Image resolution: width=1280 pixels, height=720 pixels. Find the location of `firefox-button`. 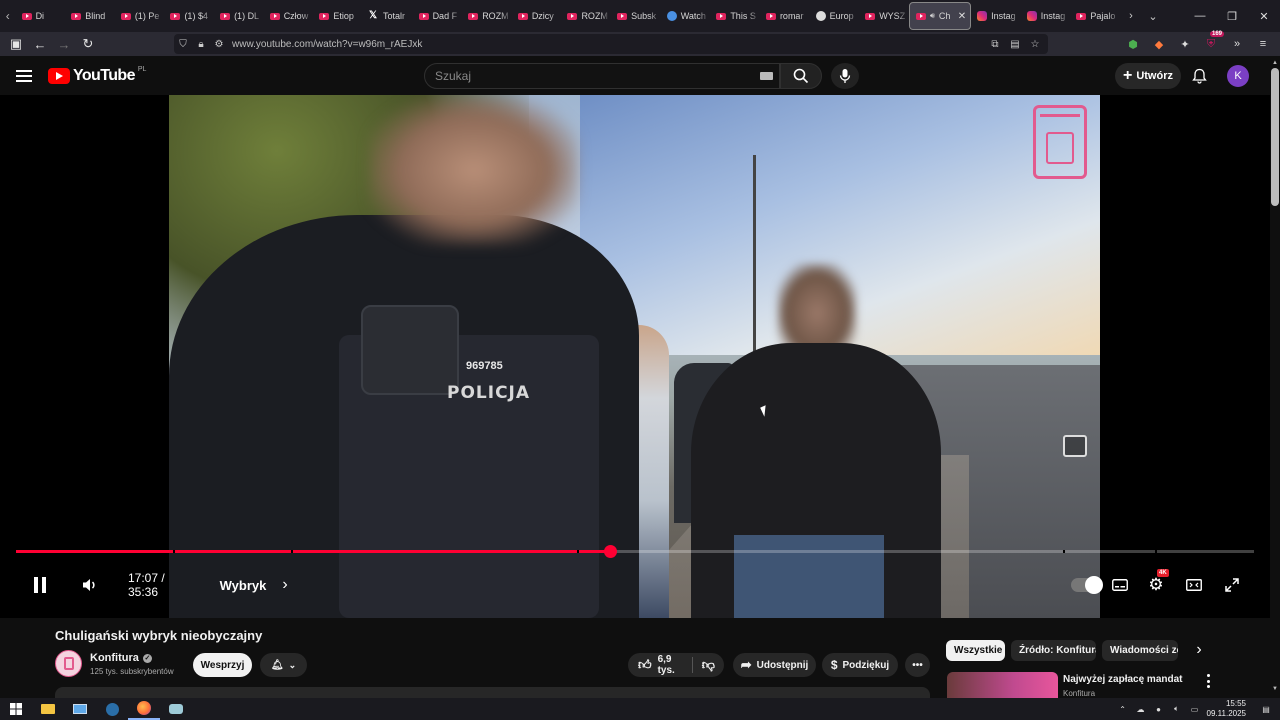

firefox-button is located at coordinates (144, 709).